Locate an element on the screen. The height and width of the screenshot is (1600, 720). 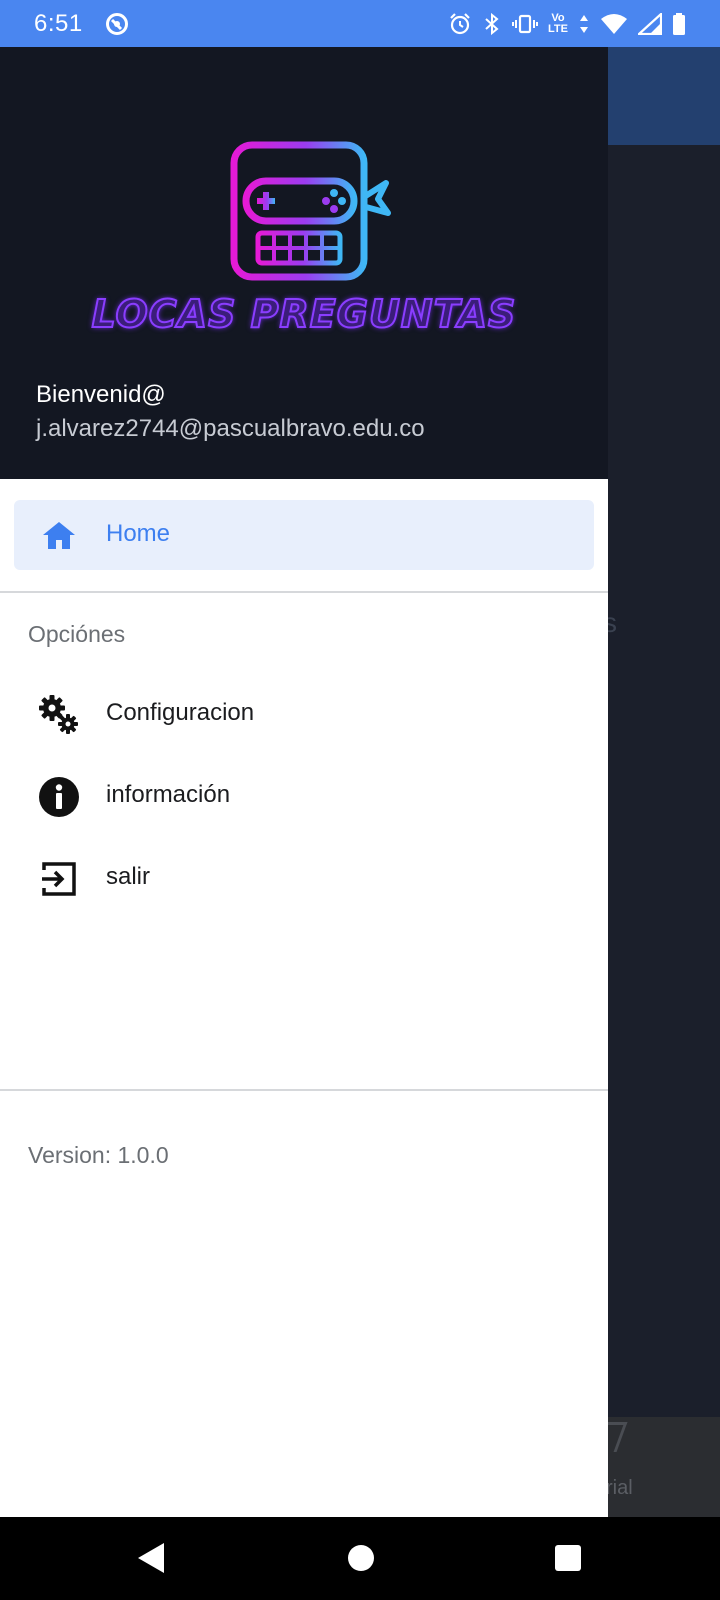
info-icon is located at coordinates (59, 797).